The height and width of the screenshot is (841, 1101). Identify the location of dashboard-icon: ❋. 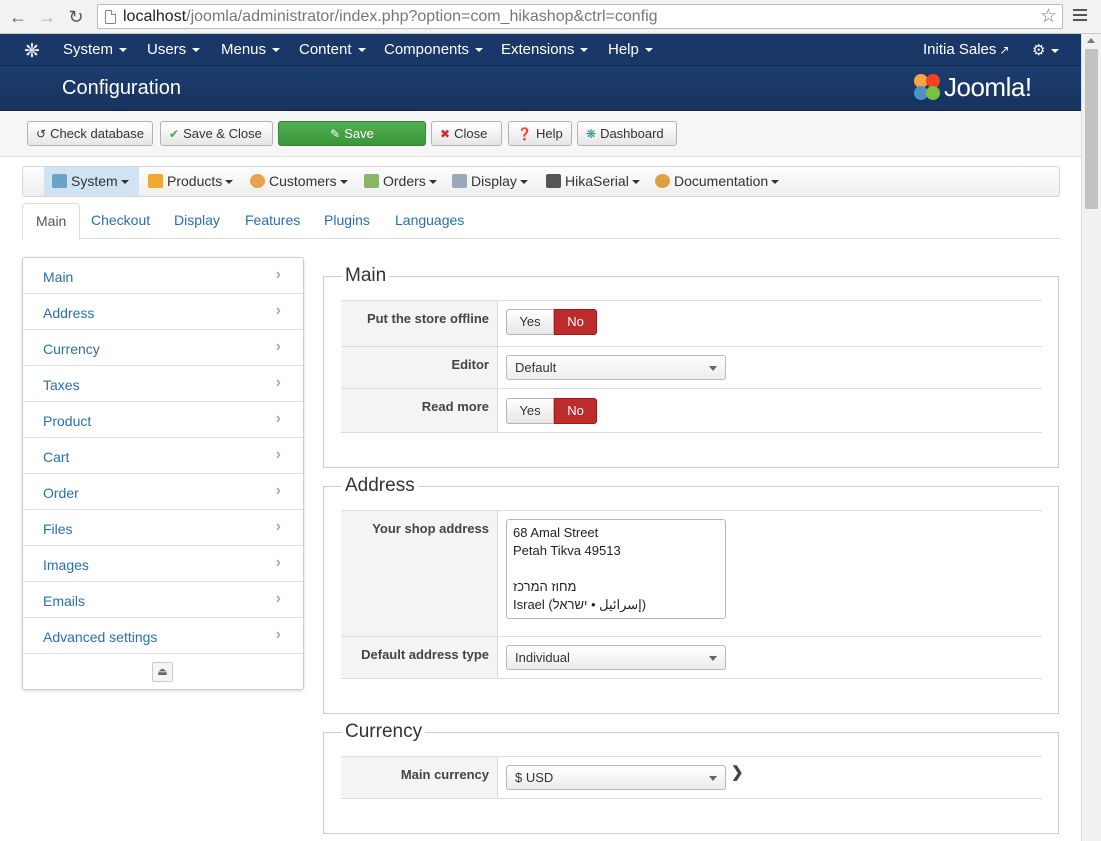
(591, 134).